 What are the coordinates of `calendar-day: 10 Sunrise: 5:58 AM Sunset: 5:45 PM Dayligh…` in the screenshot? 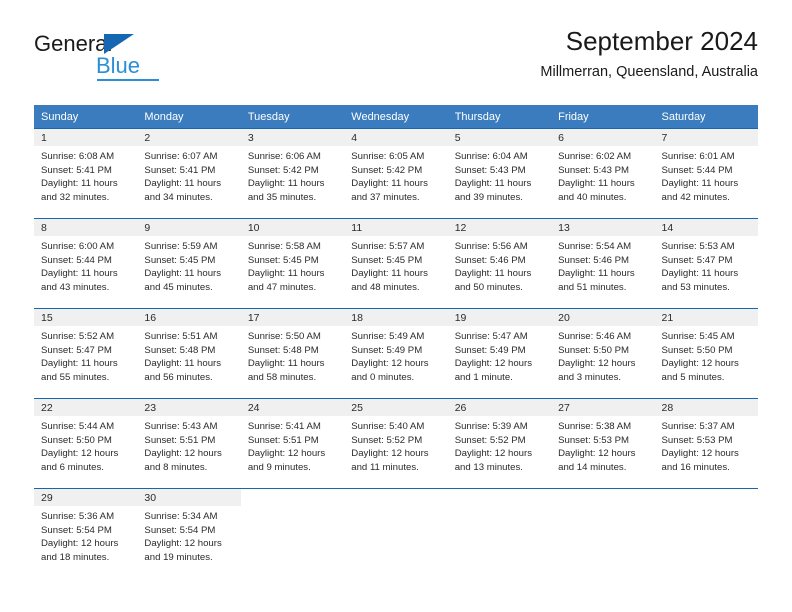 It's located at (292, 263).